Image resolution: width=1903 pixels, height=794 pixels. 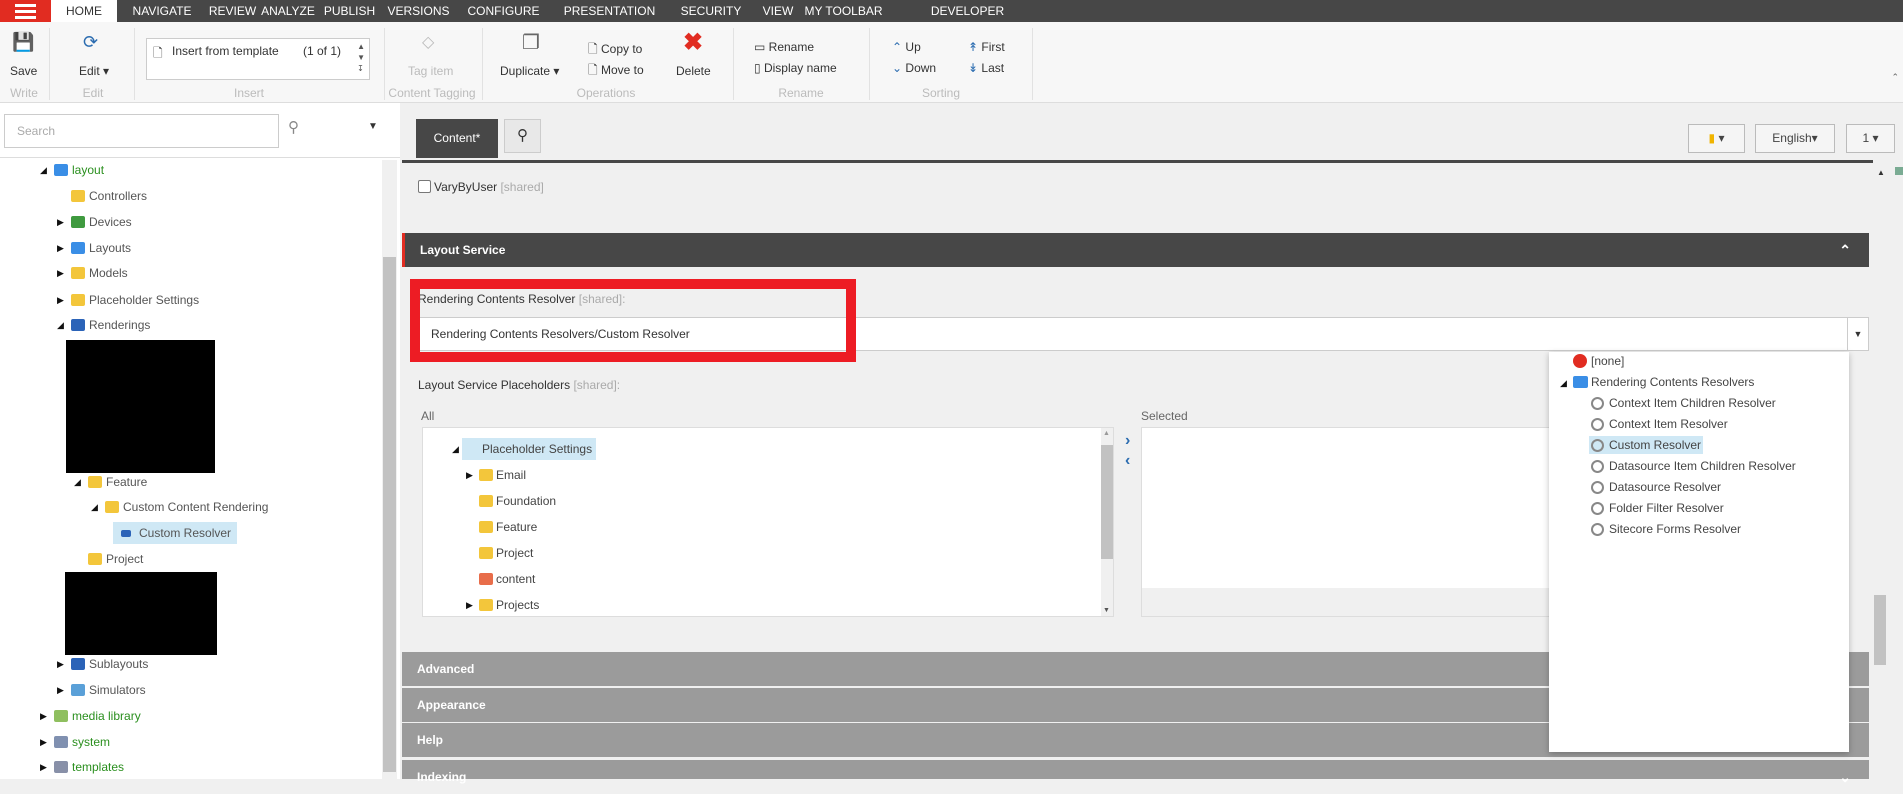 What do you see at coordinates (795, 68) in the screenshot?
I see `display-name-button: ▯ Display name` at bounding box center [795, 68].